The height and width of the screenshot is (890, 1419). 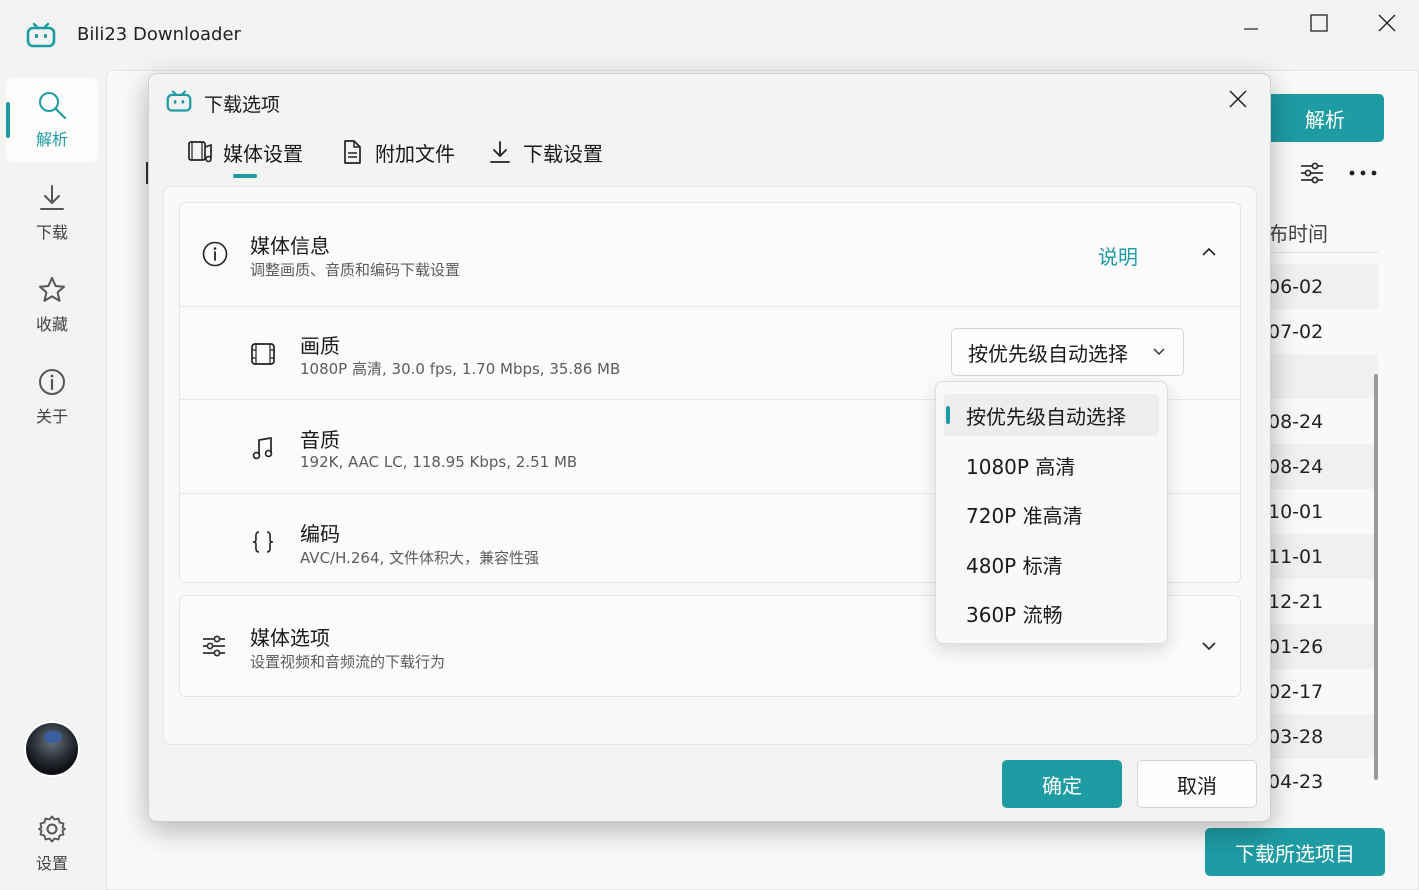 What do you see at coordinates (1118, 255) in the screenshot?
I see `explanation-link: 说明` at bounding box center [1118, 255].